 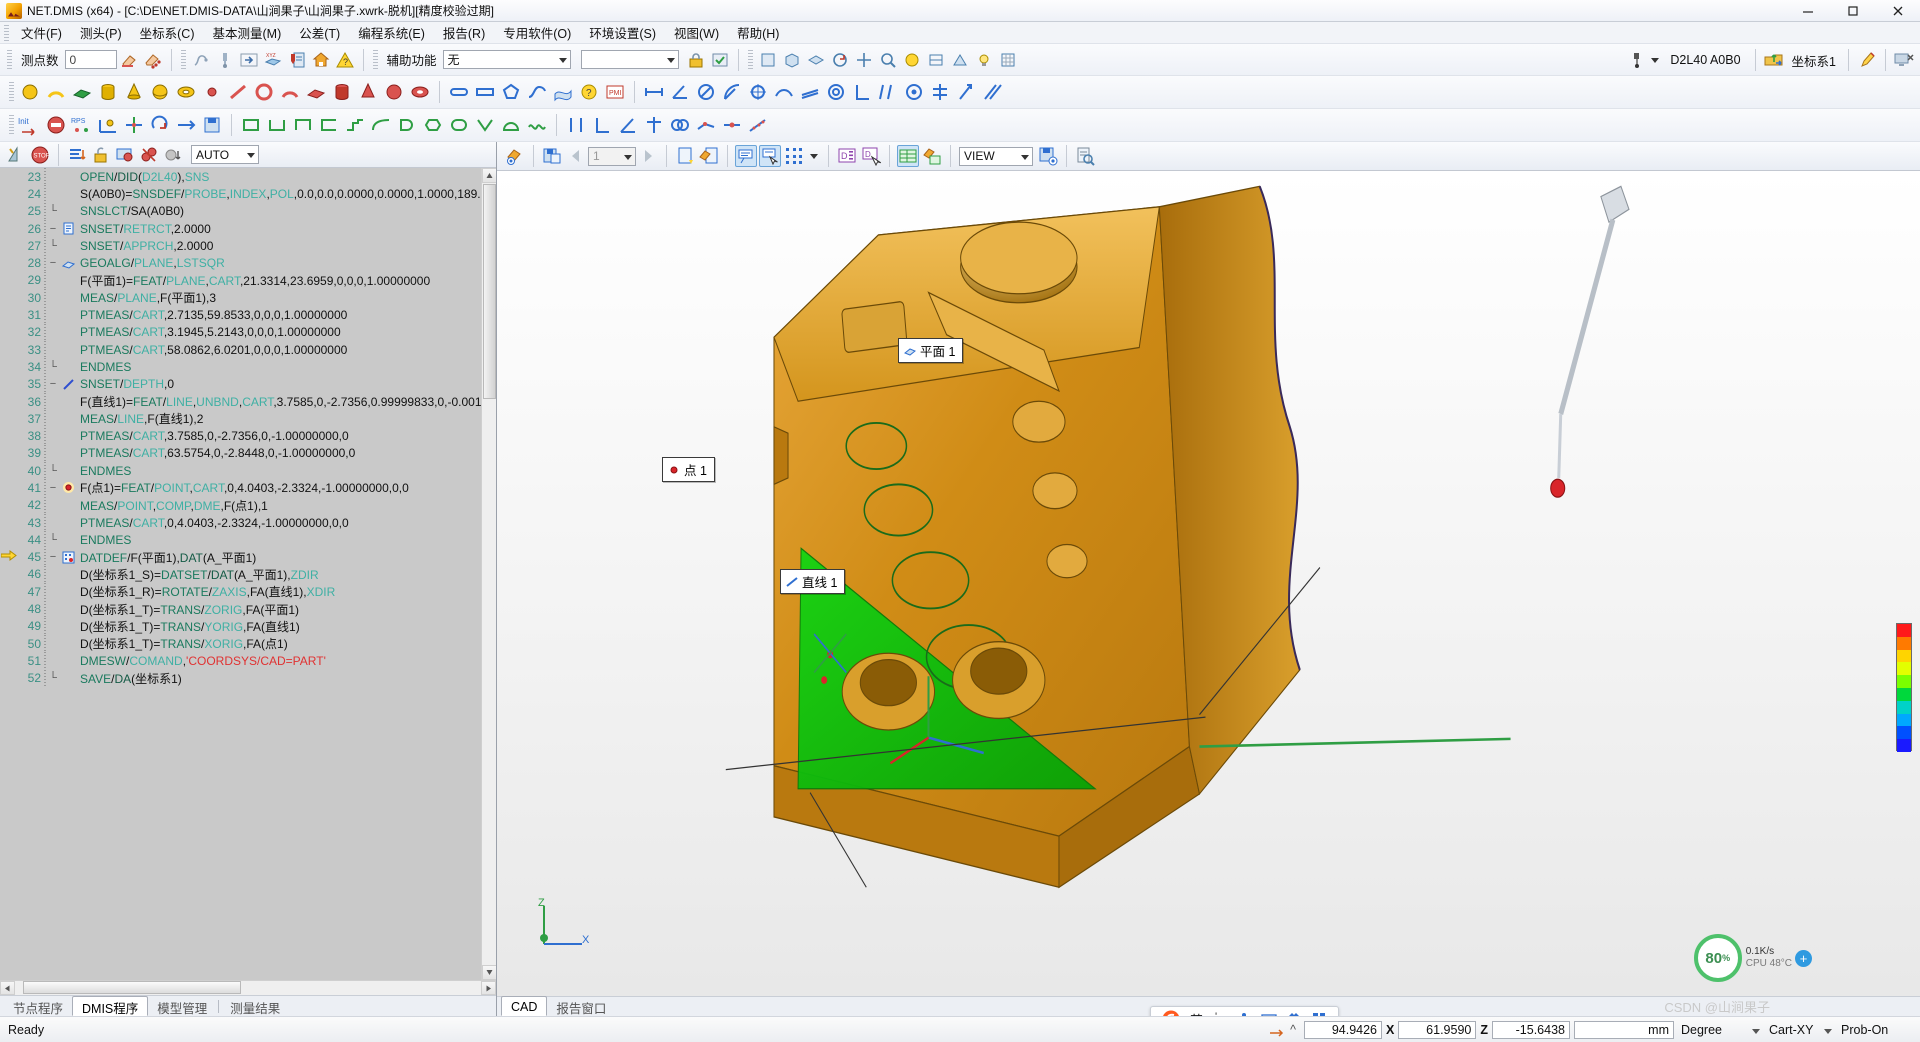 What do you see at coordinates (240, 263) in the screenshot?
I see `code-line: 28− GEOALG/PLANE,LSTSQR` at bounding box center [240, 263].